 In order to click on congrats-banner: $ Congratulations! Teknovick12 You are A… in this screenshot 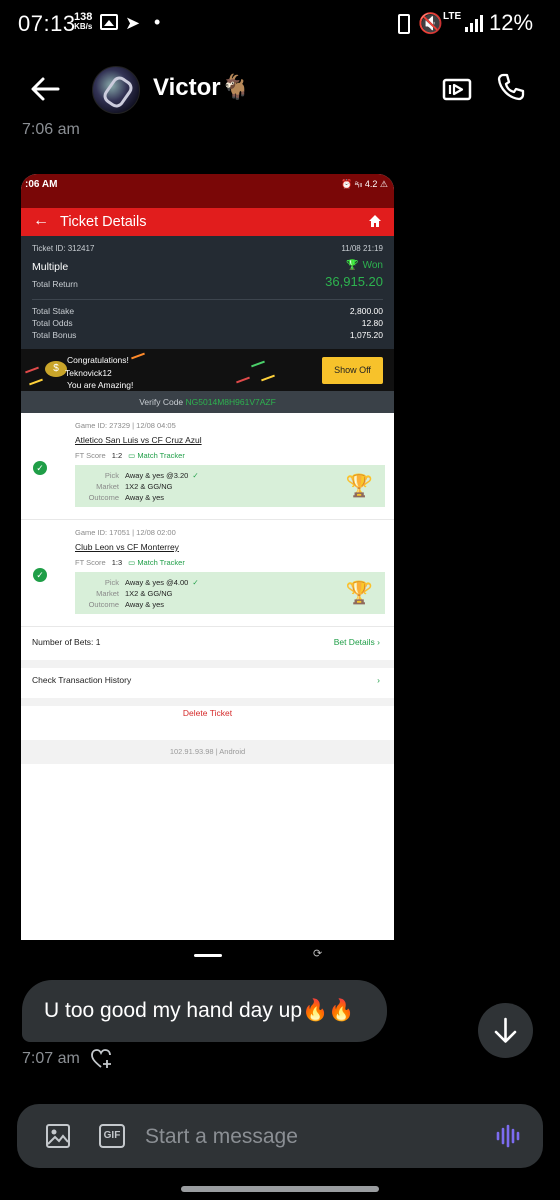, I will do `click(207, 370)`.